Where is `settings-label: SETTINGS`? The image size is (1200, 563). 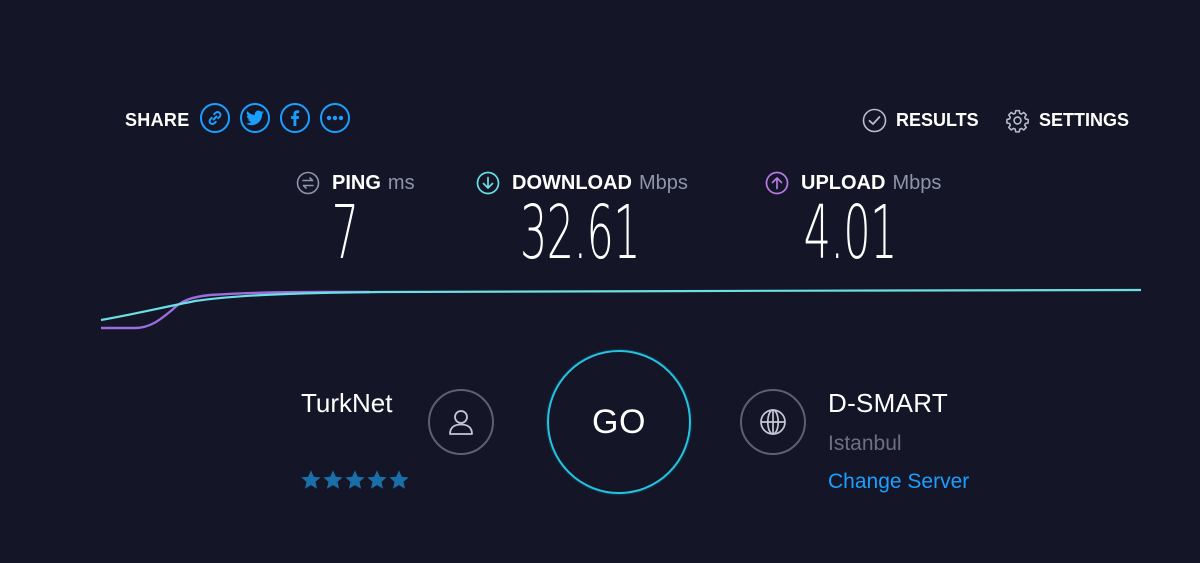 settings-label: SETTINGS is located at coordinates (1084, 119).